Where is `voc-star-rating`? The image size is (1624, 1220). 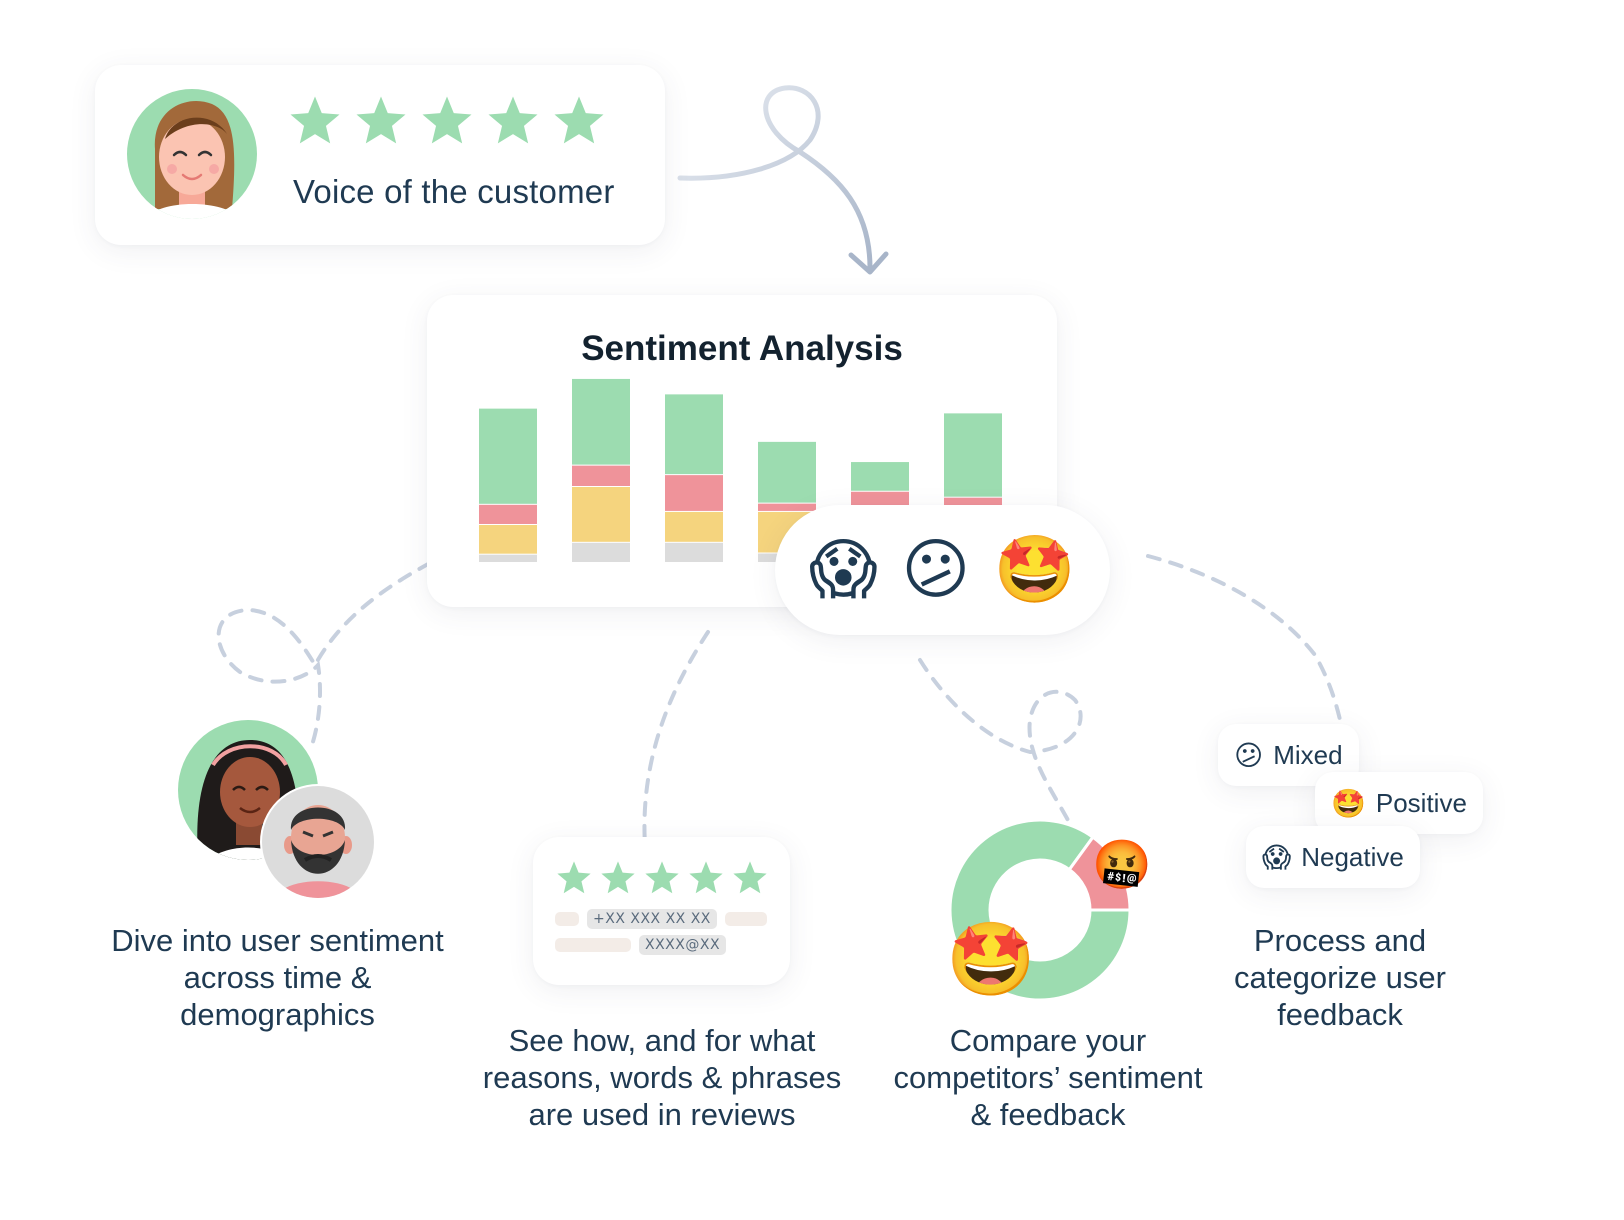 voc-star-rating is located at coordinates (447, 121).